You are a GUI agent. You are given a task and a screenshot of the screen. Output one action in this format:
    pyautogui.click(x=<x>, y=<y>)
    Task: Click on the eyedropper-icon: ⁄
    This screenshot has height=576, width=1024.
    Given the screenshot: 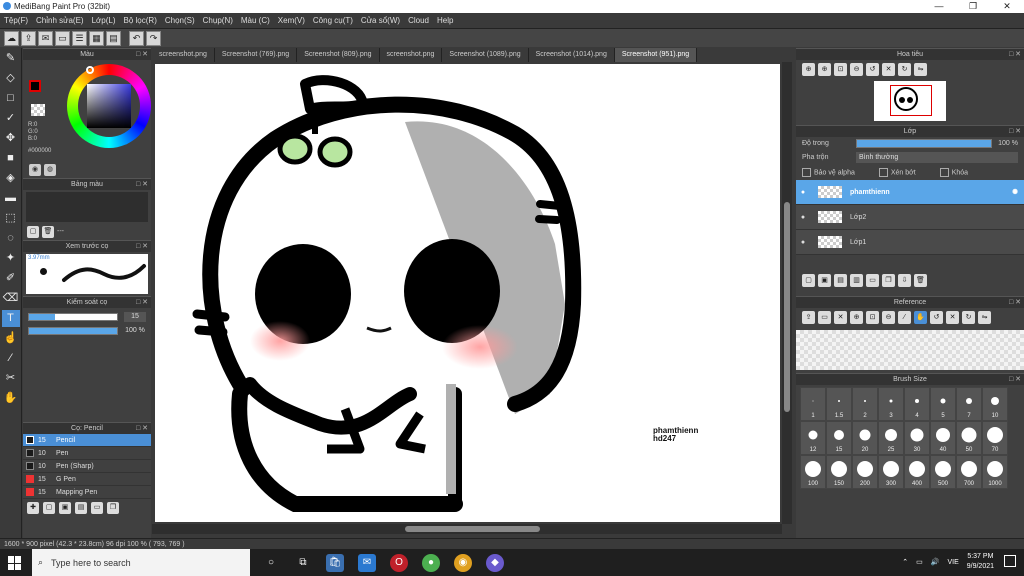 What is the action you would take?
    pyautogui.click(x=904, y=317)
    